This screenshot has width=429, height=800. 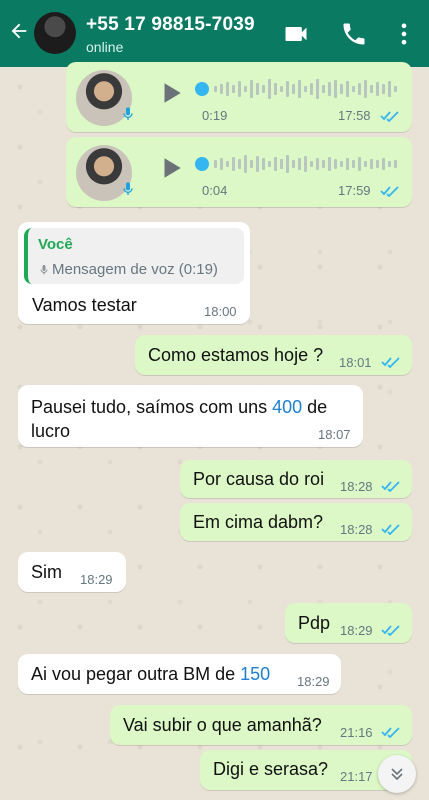 I want to click on quoted-sender: Você, so click(x=55, y=244).